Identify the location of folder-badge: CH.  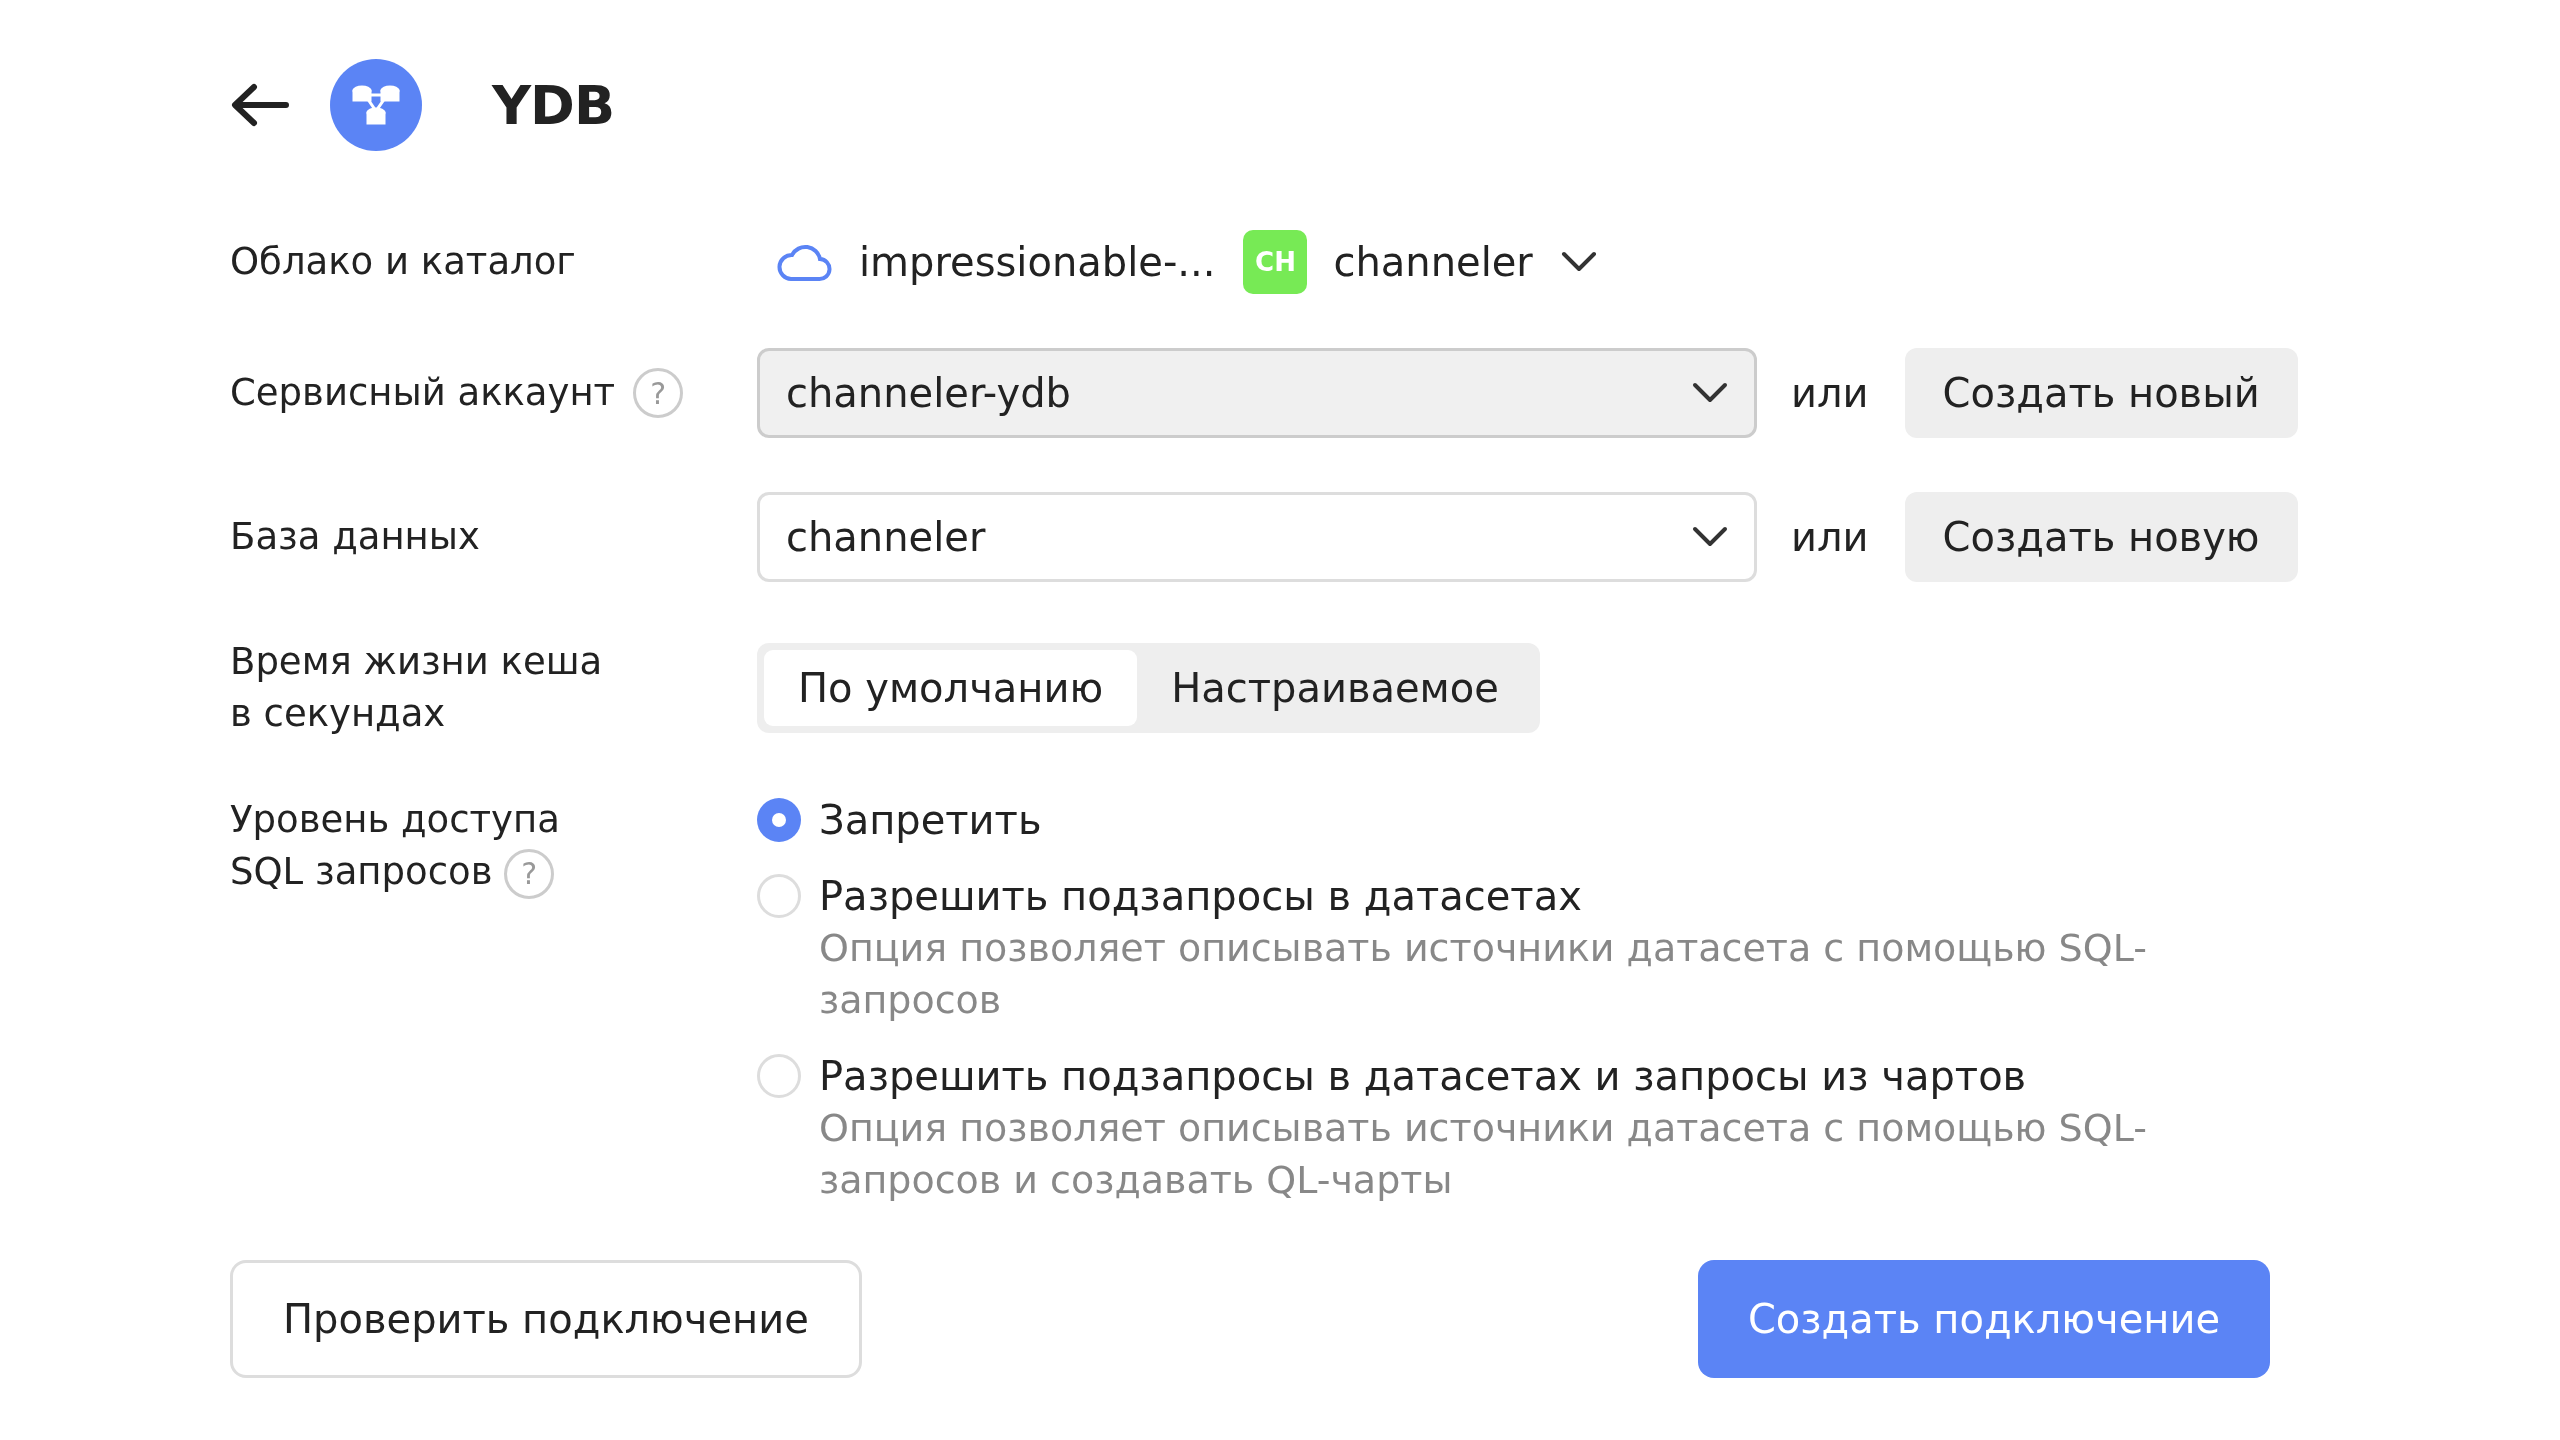
(1275, 262).